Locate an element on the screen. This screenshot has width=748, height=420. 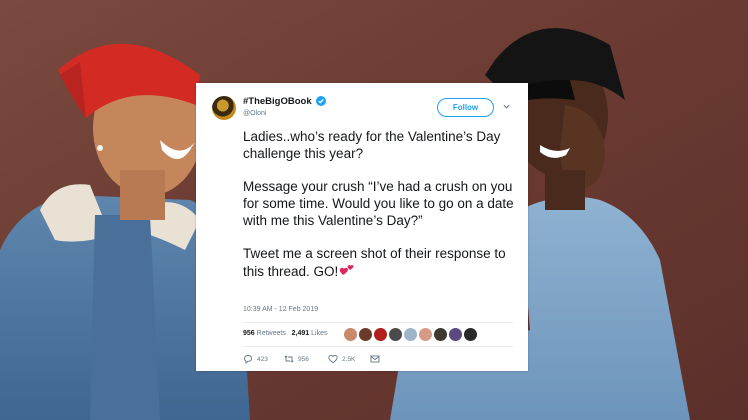
verified-icon is located at coordinates (321, 101).